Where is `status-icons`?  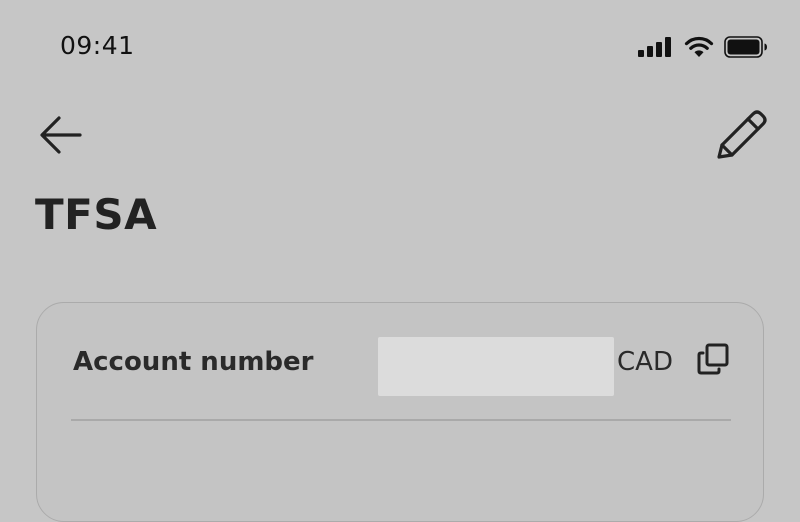
status-icons is located at coordinates (703, 49).